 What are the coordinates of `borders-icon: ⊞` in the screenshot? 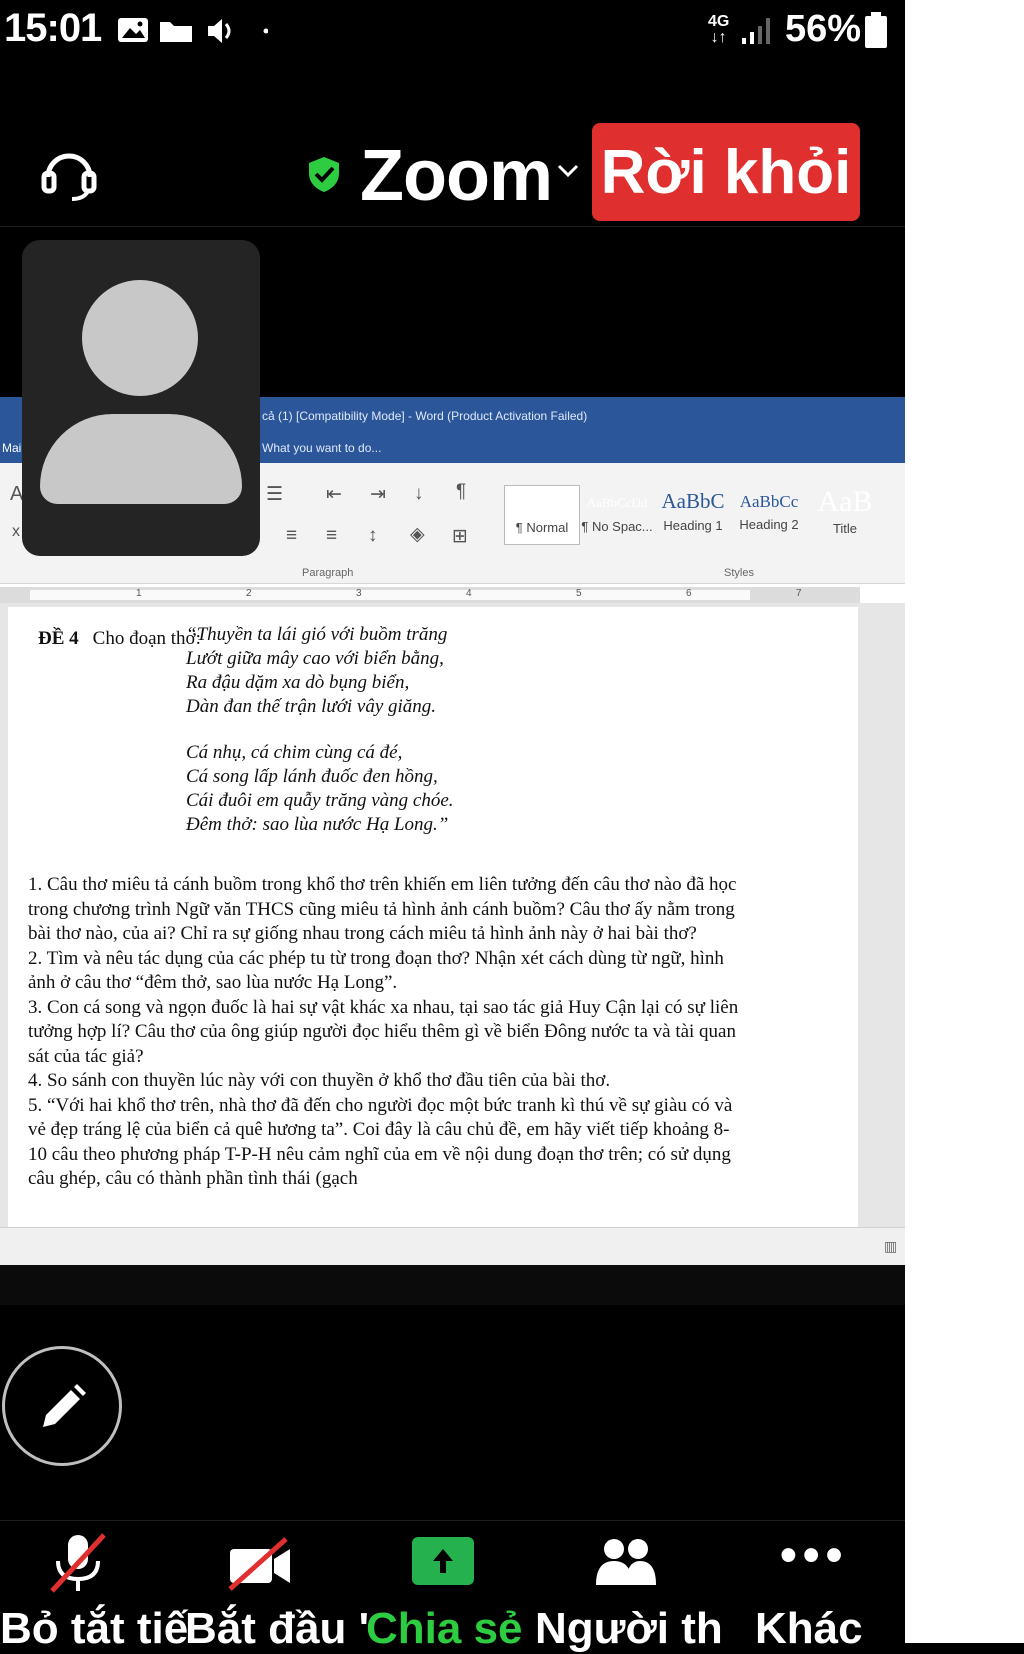 It's located at (460, 536).